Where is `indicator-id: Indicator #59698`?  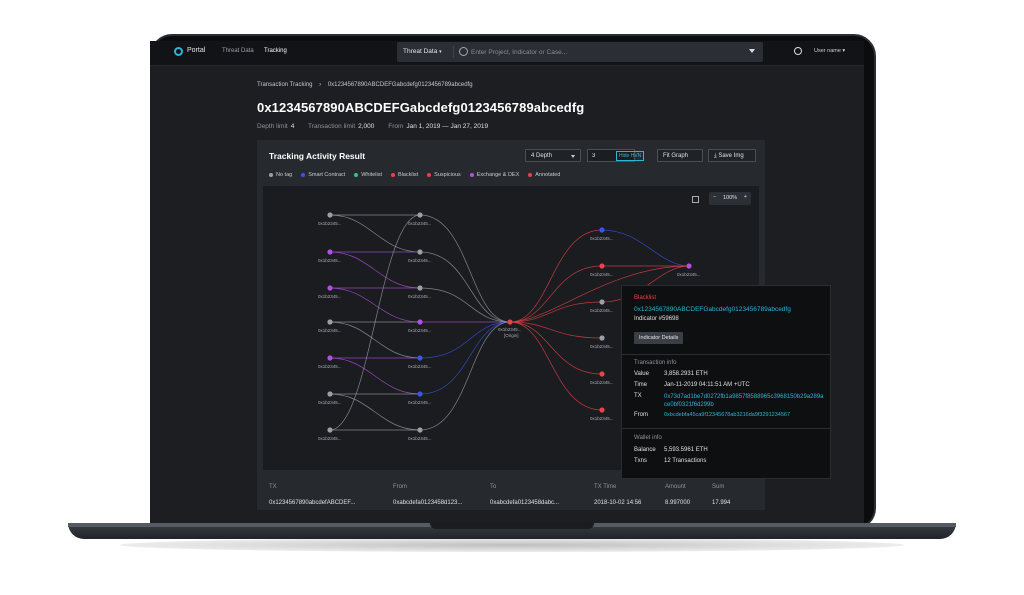 indicator-id: Indicator #59698 is located at coordinates (656, 319).